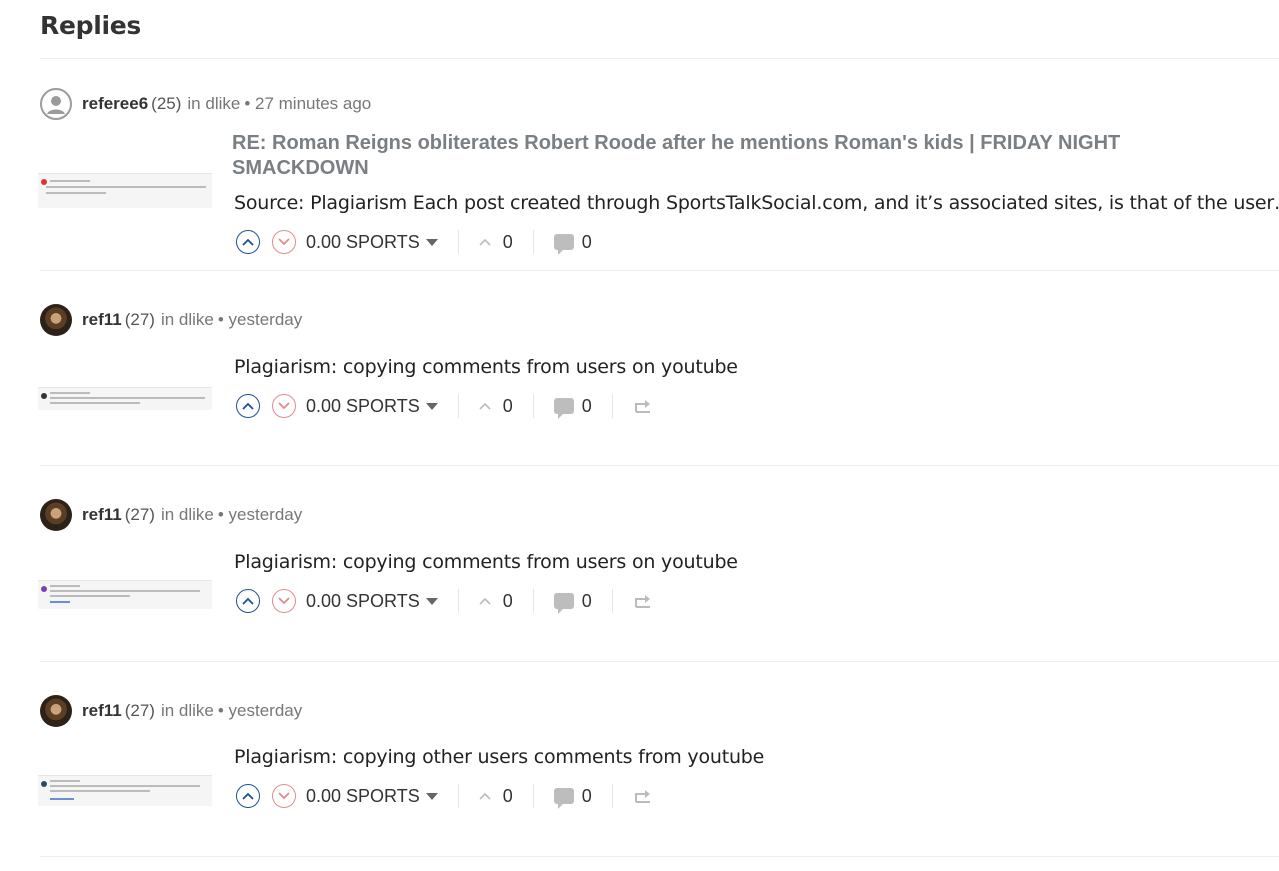  Describe the element at coordinates (90, 25) in the screenshot. I see `page-title: Replies` at that location.